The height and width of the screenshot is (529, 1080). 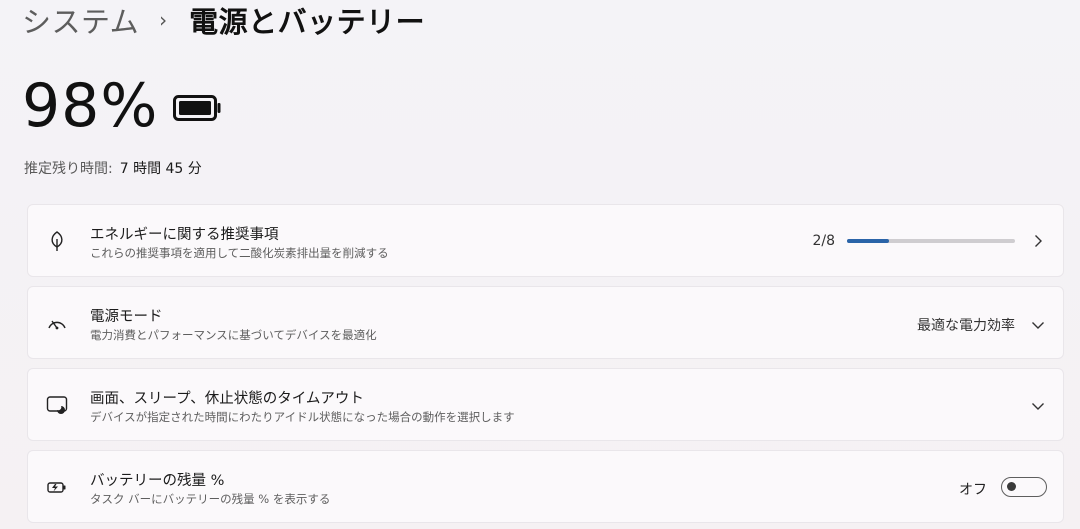 I want to click on remaining-time-value: 7 時間 45 分, so click(x=160, y=169).